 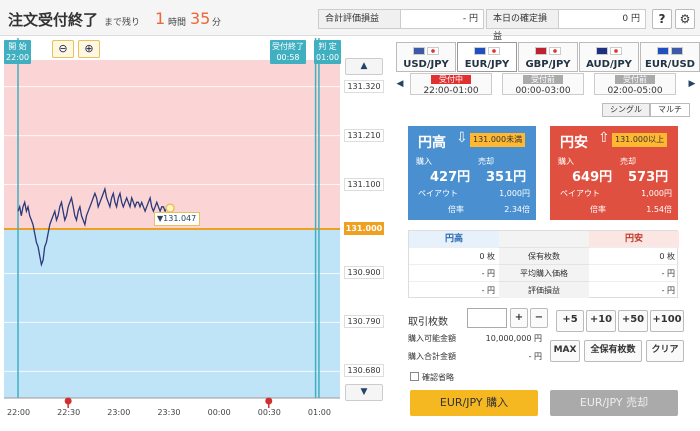 What do you see at coordinates (414, 376) in the screenshot?
I see `confirm-skip-checkbox` at bounding box center [414, 376].